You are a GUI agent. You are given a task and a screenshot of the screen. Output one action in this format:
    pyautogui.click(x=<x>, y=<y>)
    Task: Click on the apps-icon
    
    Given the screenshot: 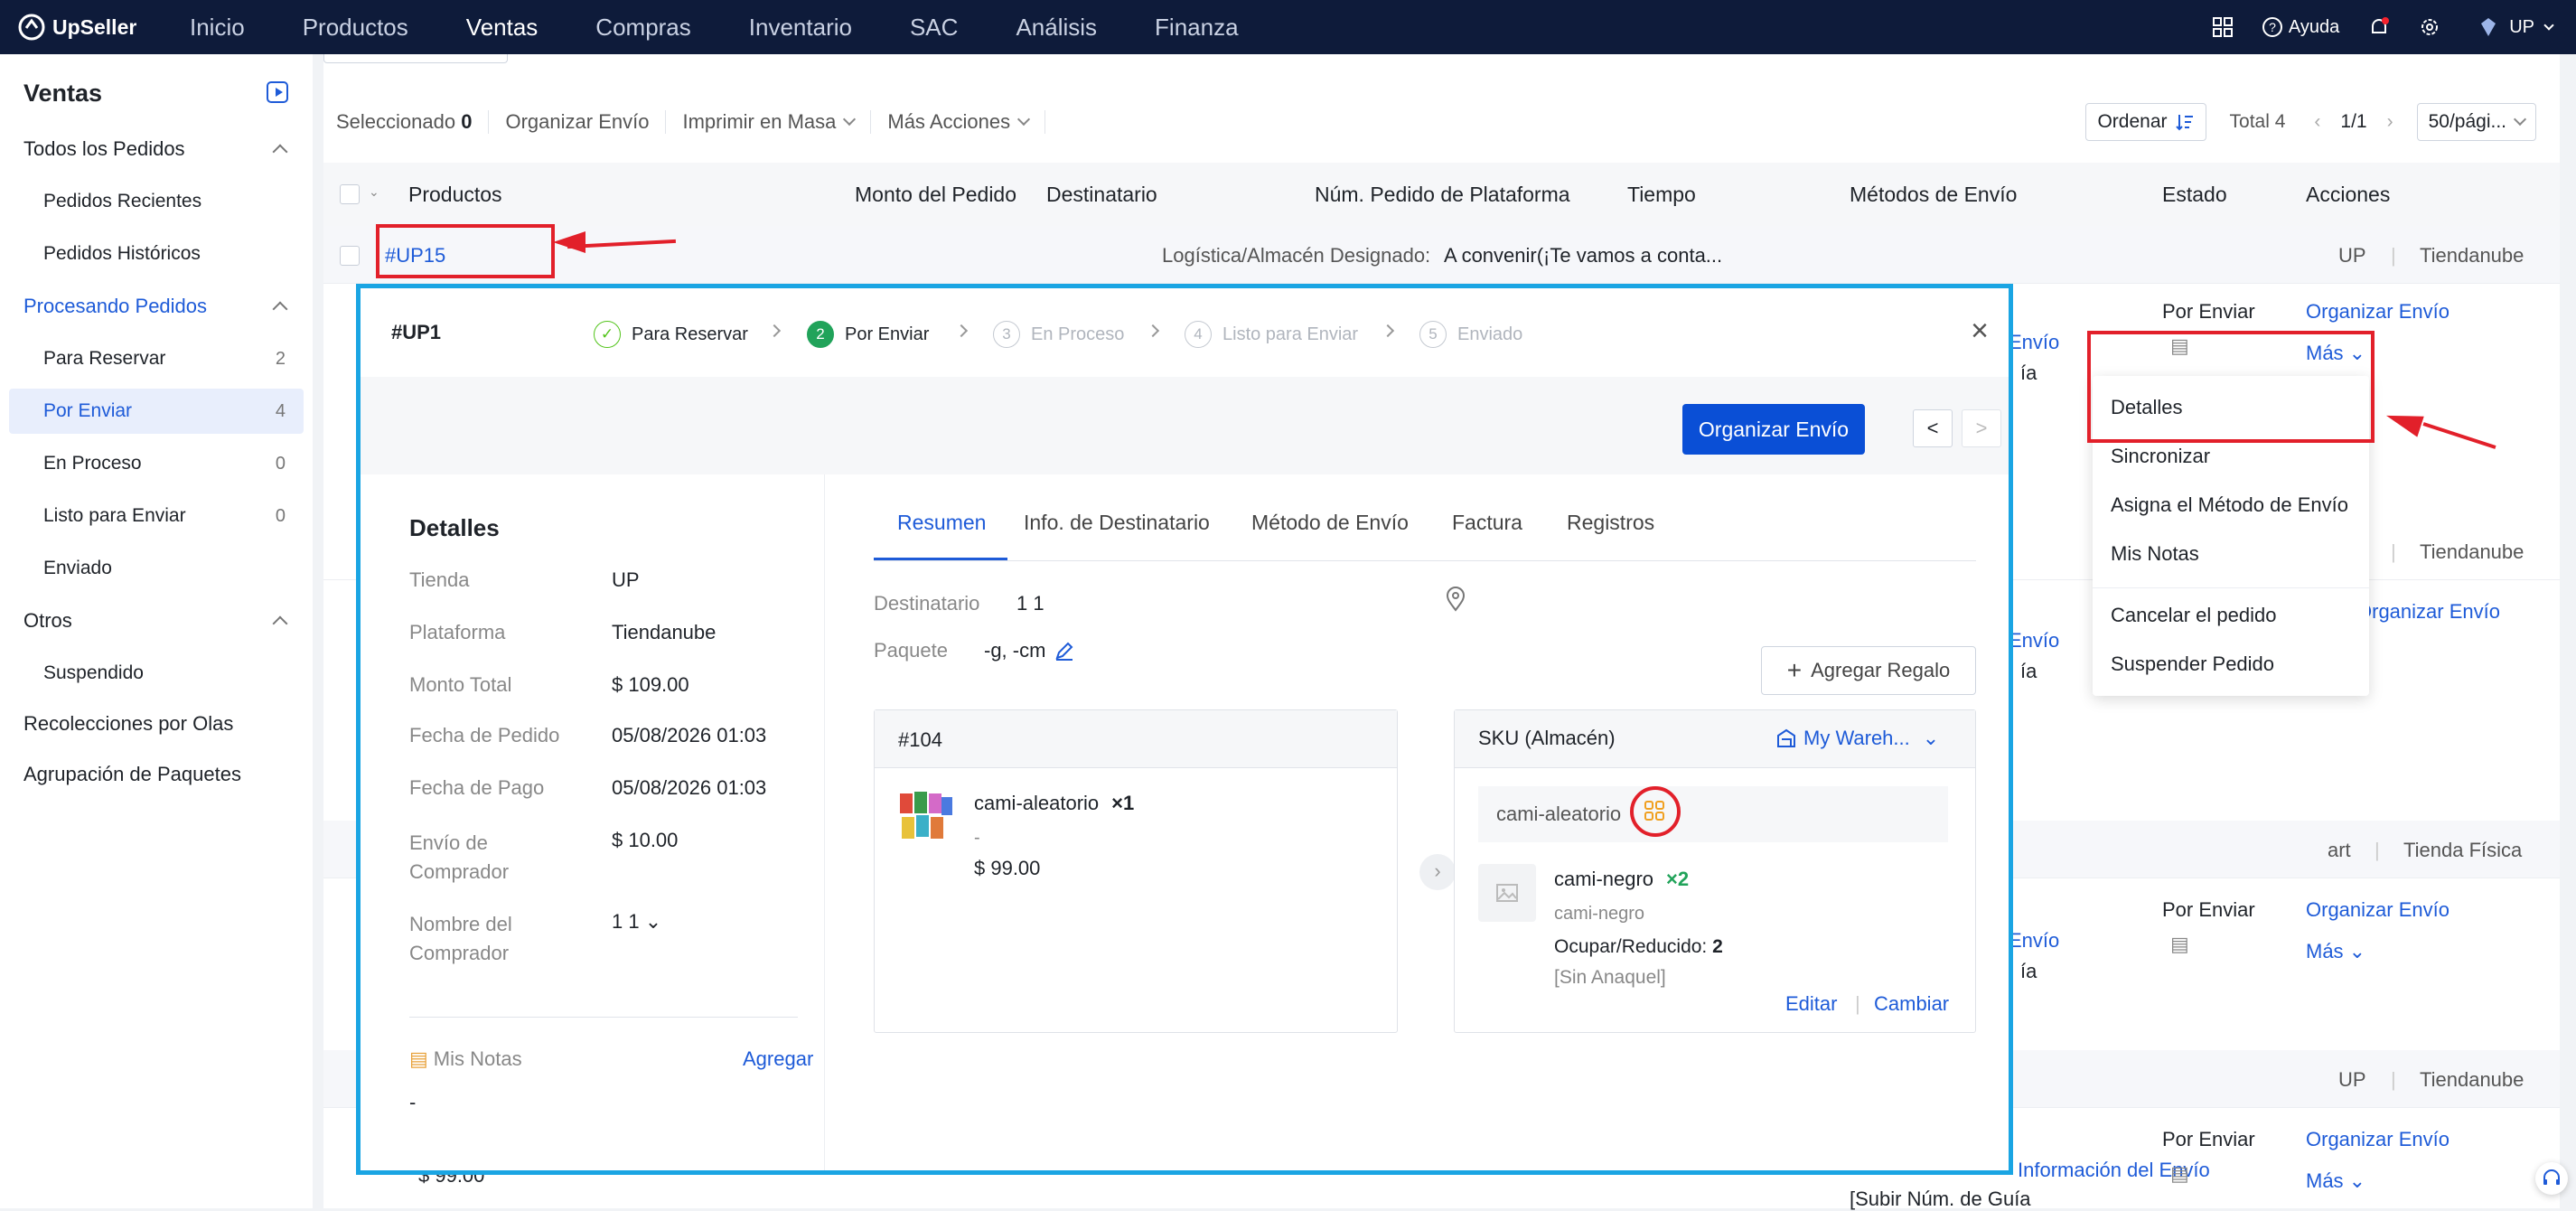 What is the action you would take?
    pyautogui.click(x=2222, y=27)
    